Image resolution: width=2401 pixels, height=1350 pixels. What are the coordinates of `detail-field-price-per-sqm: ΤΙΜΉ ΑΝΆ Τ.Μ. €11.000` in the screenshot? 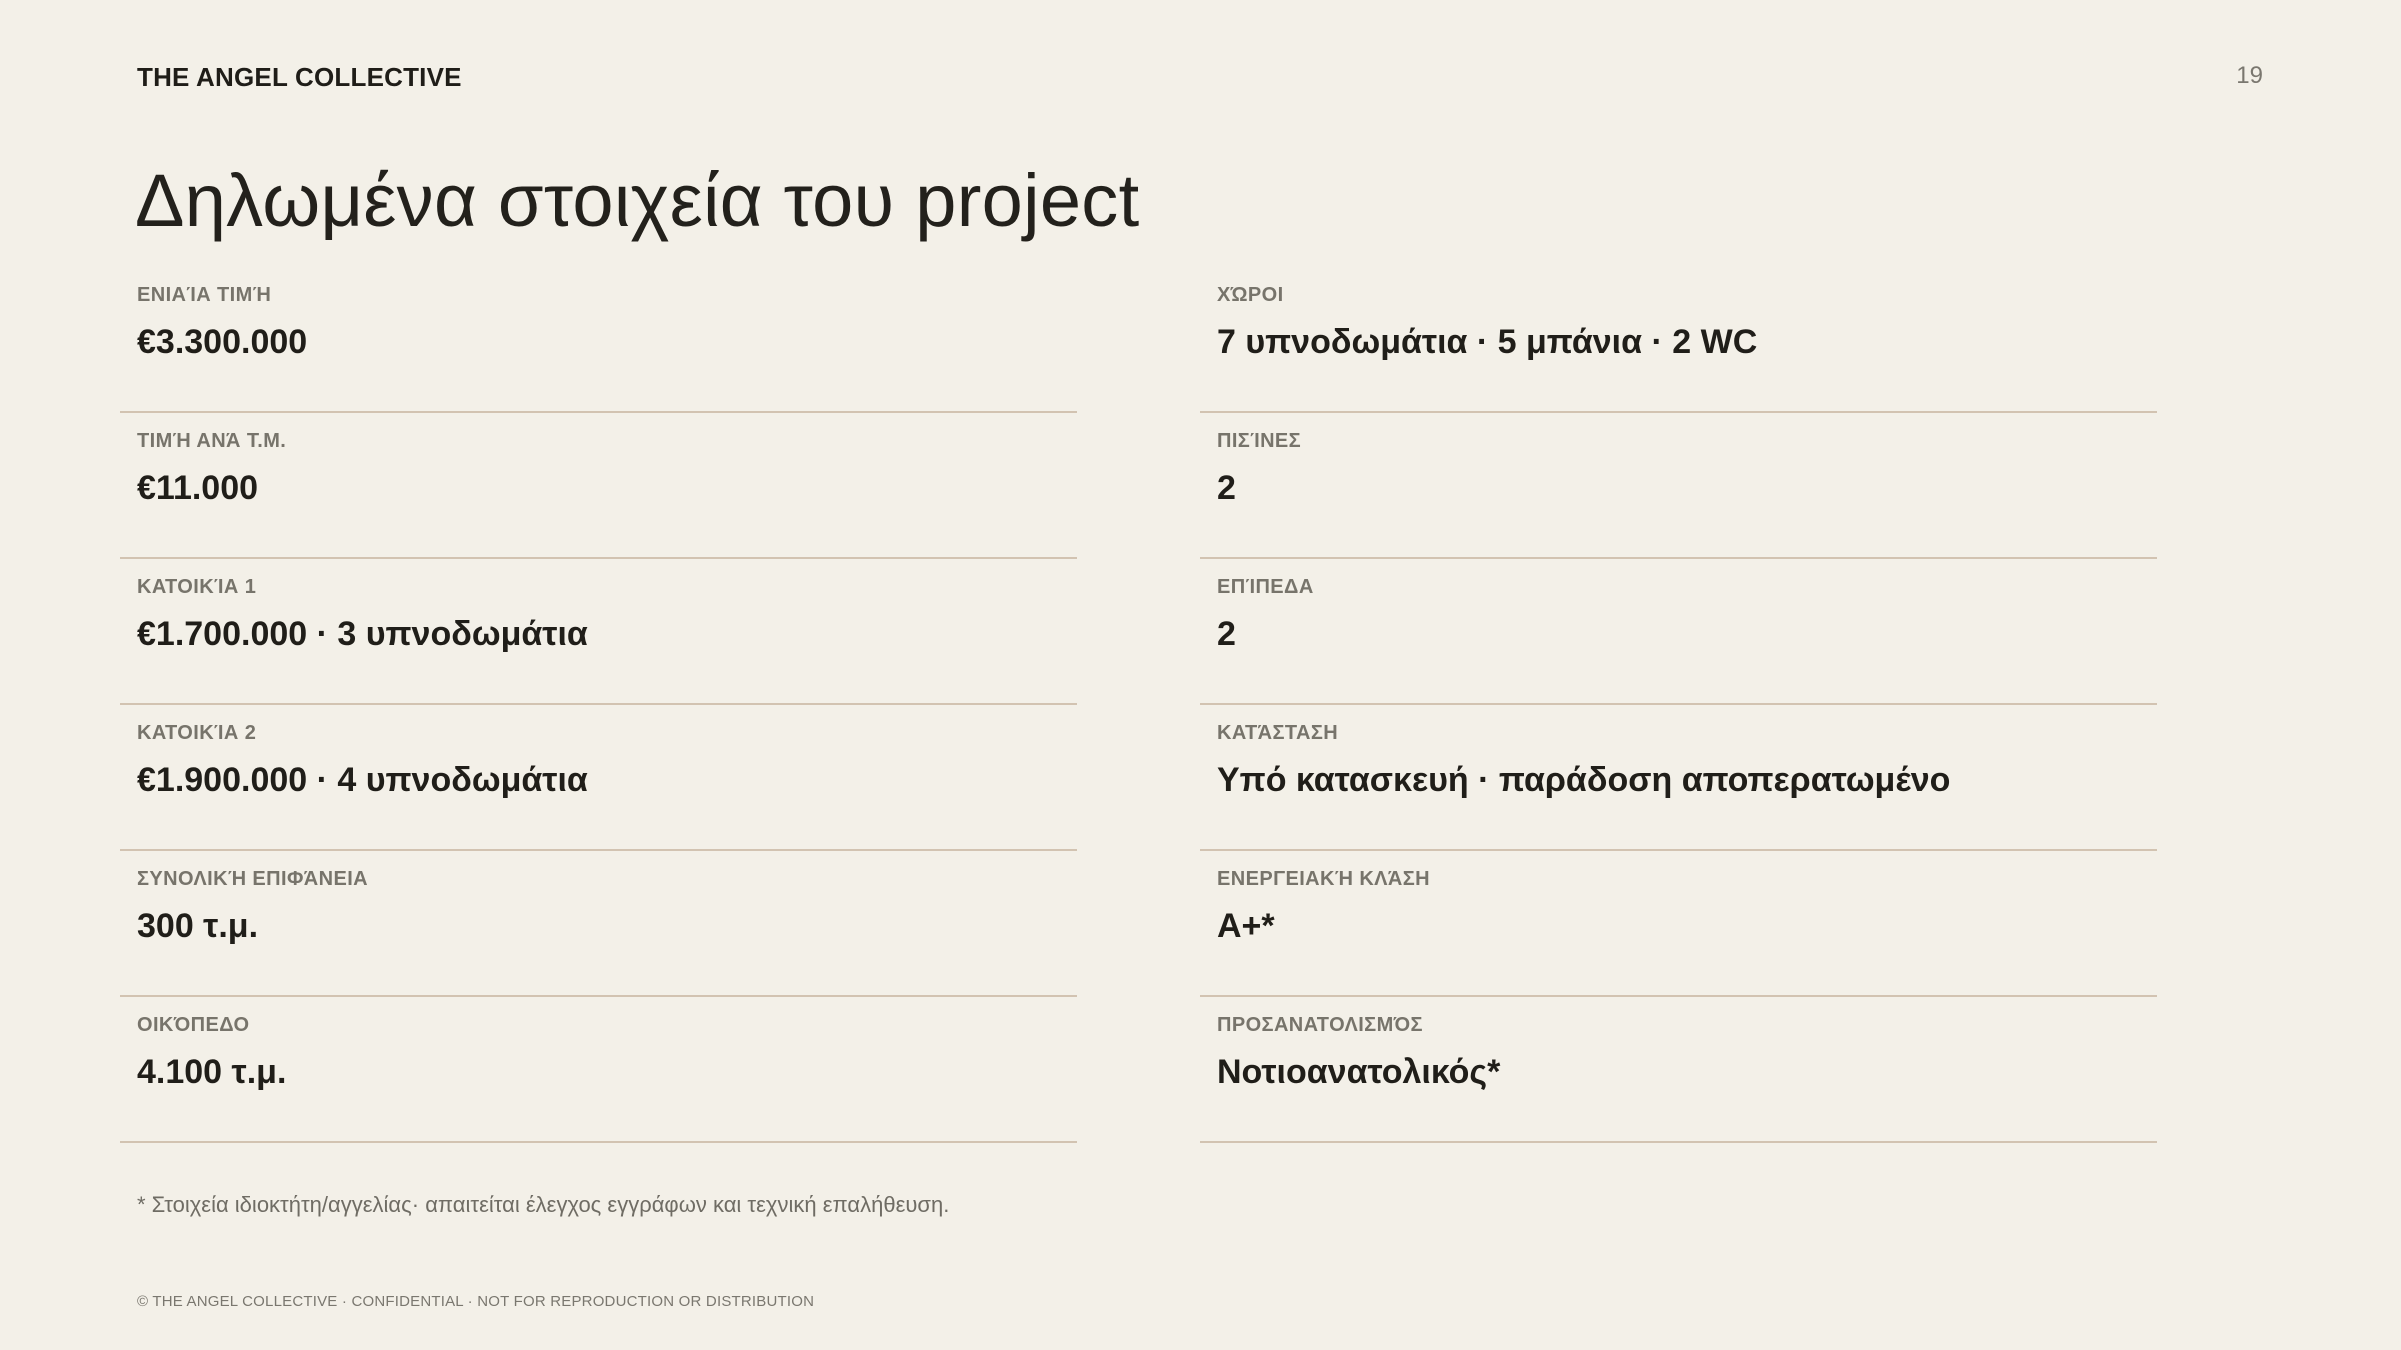 It's located at (598, 486).